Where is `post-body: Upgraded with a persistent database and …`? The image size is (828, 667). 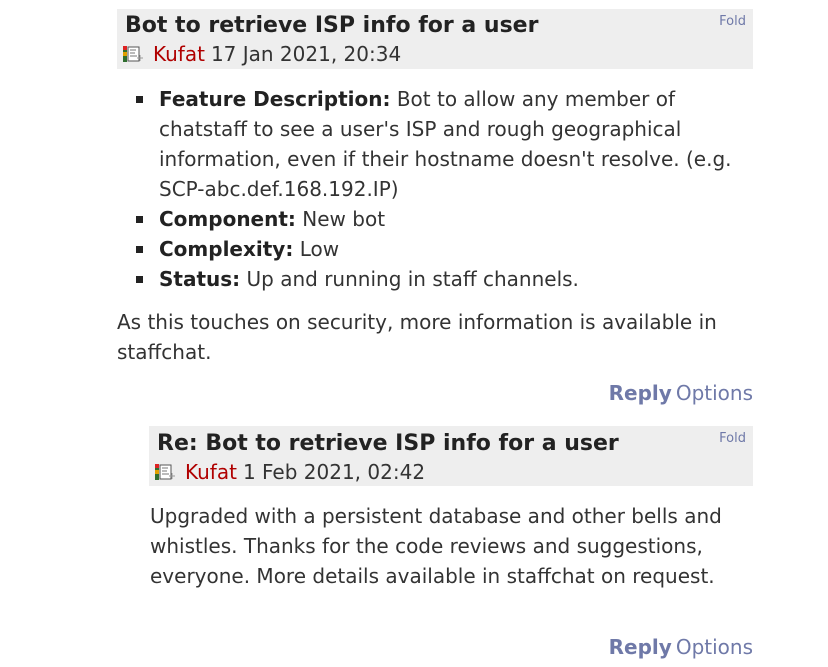 post-body: Upgraded with a persistent database and … is located at coordinates (436, 546).